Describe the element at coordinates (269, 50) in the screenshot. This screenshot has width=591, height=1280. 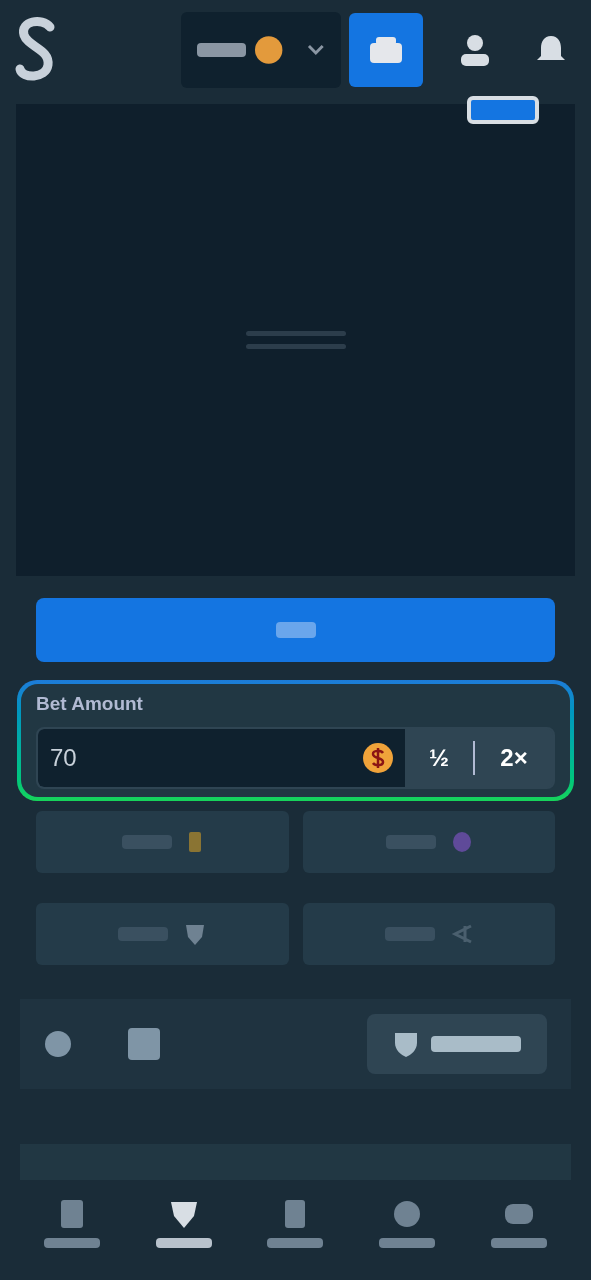
I see `coin-icon` at that location.